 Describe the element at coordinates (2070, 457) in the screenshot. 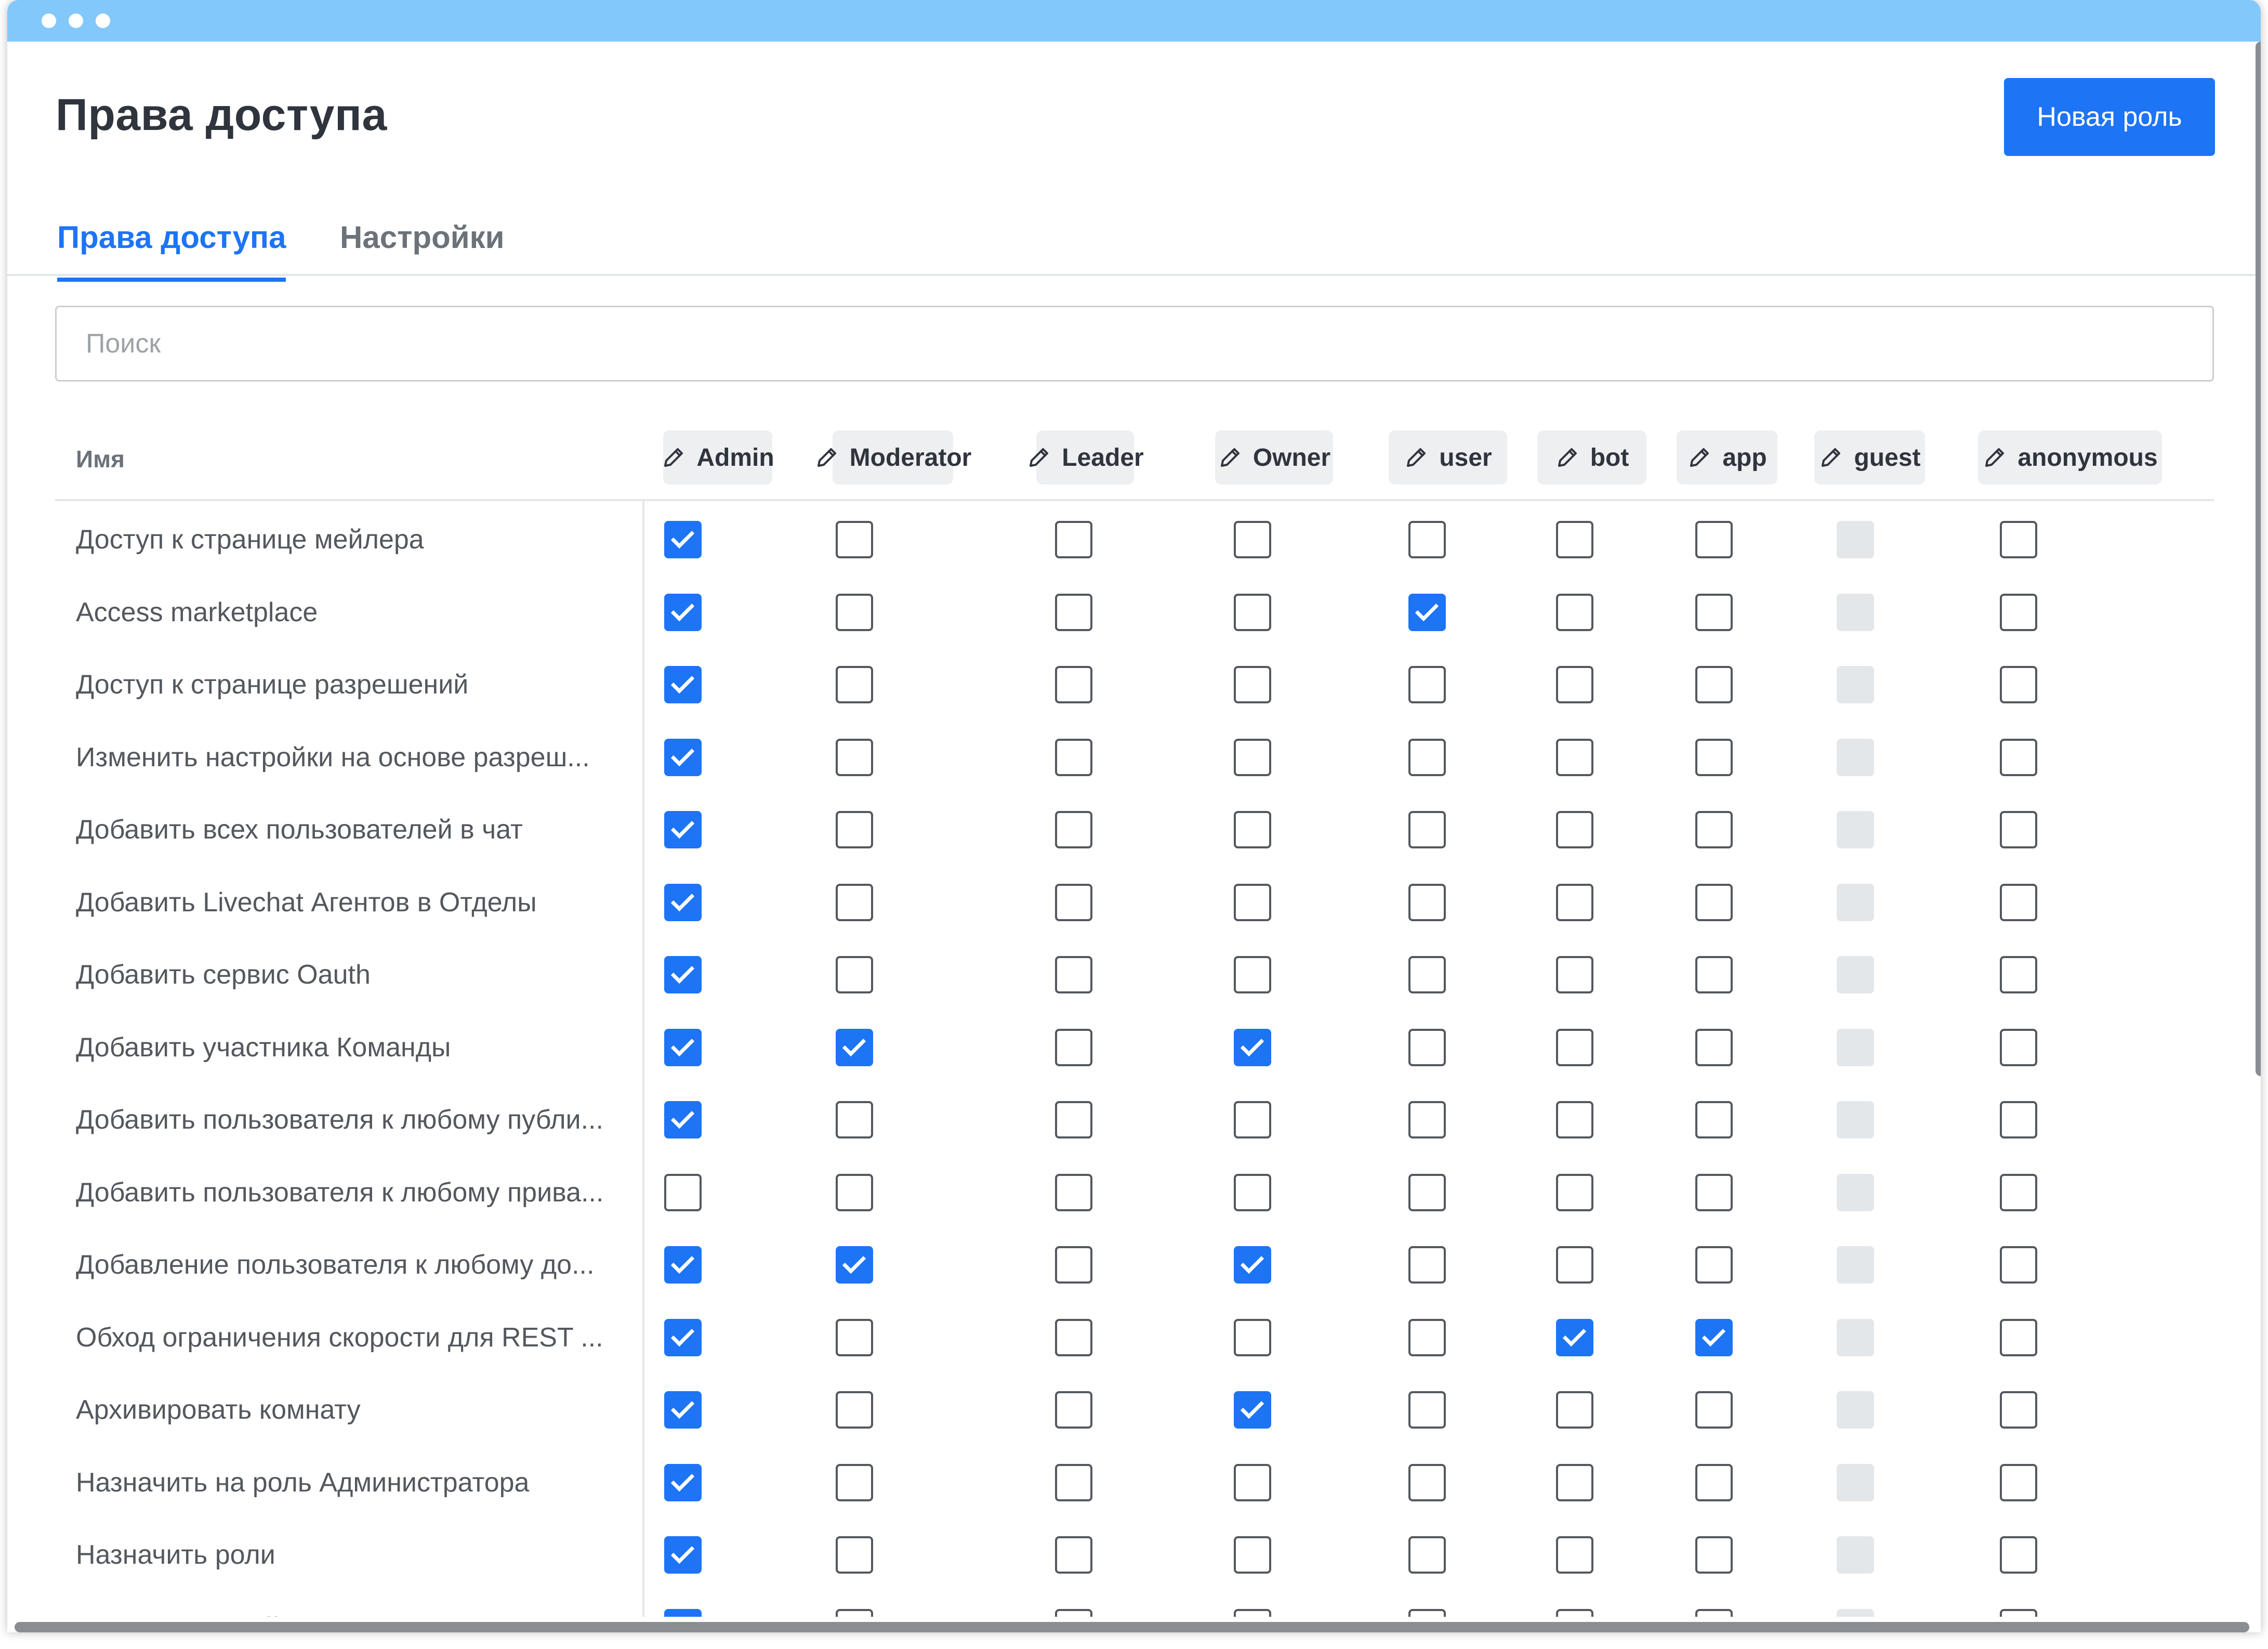

I see `role-chip-anonymous: anonymous` at that location.